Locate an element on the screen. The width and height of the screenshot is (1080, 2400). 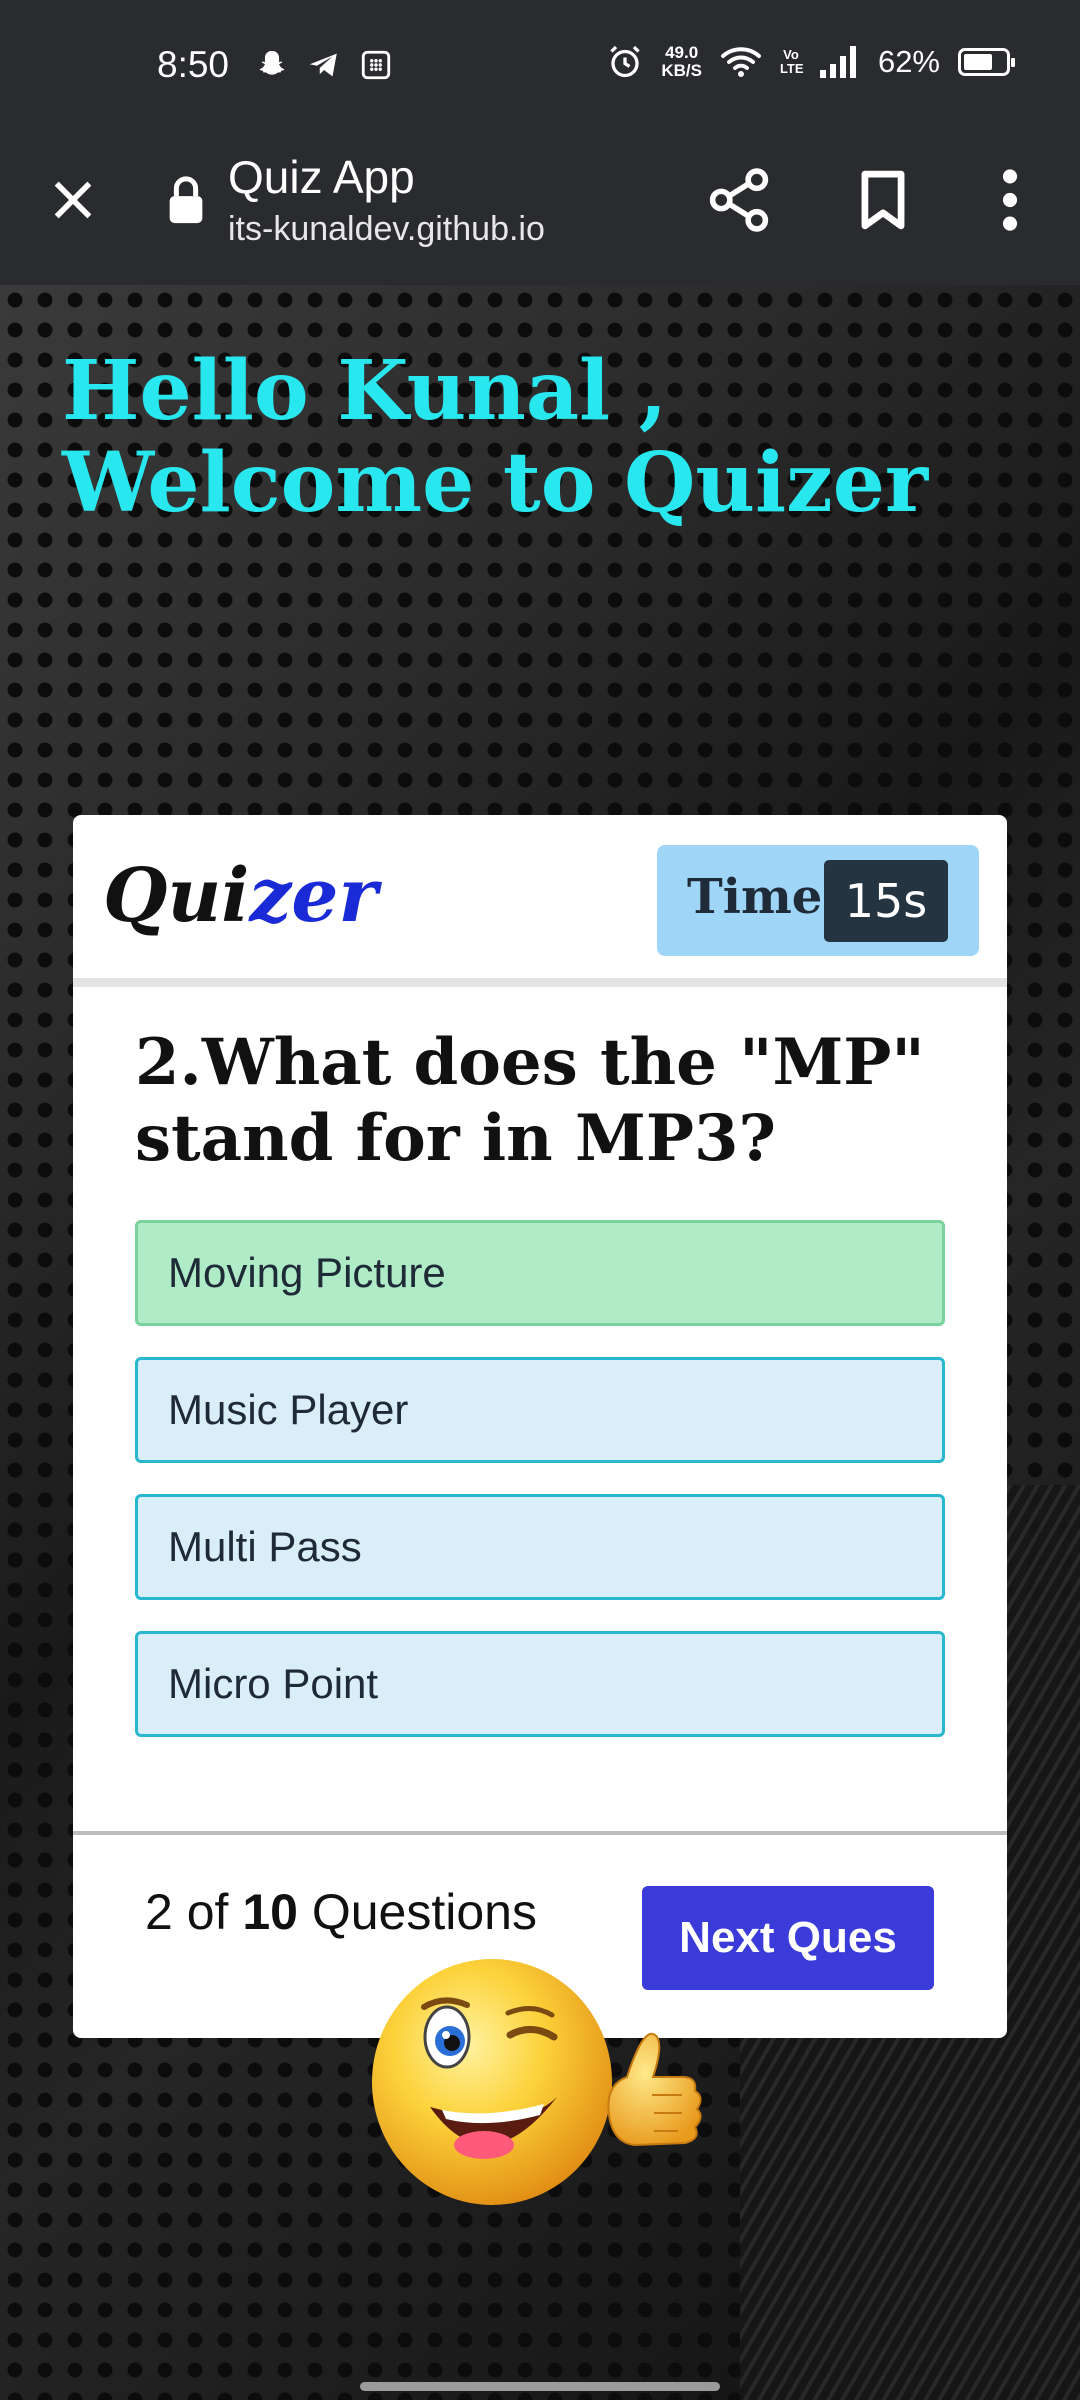
timer-value: 15s is located at coordinates (886, 901).